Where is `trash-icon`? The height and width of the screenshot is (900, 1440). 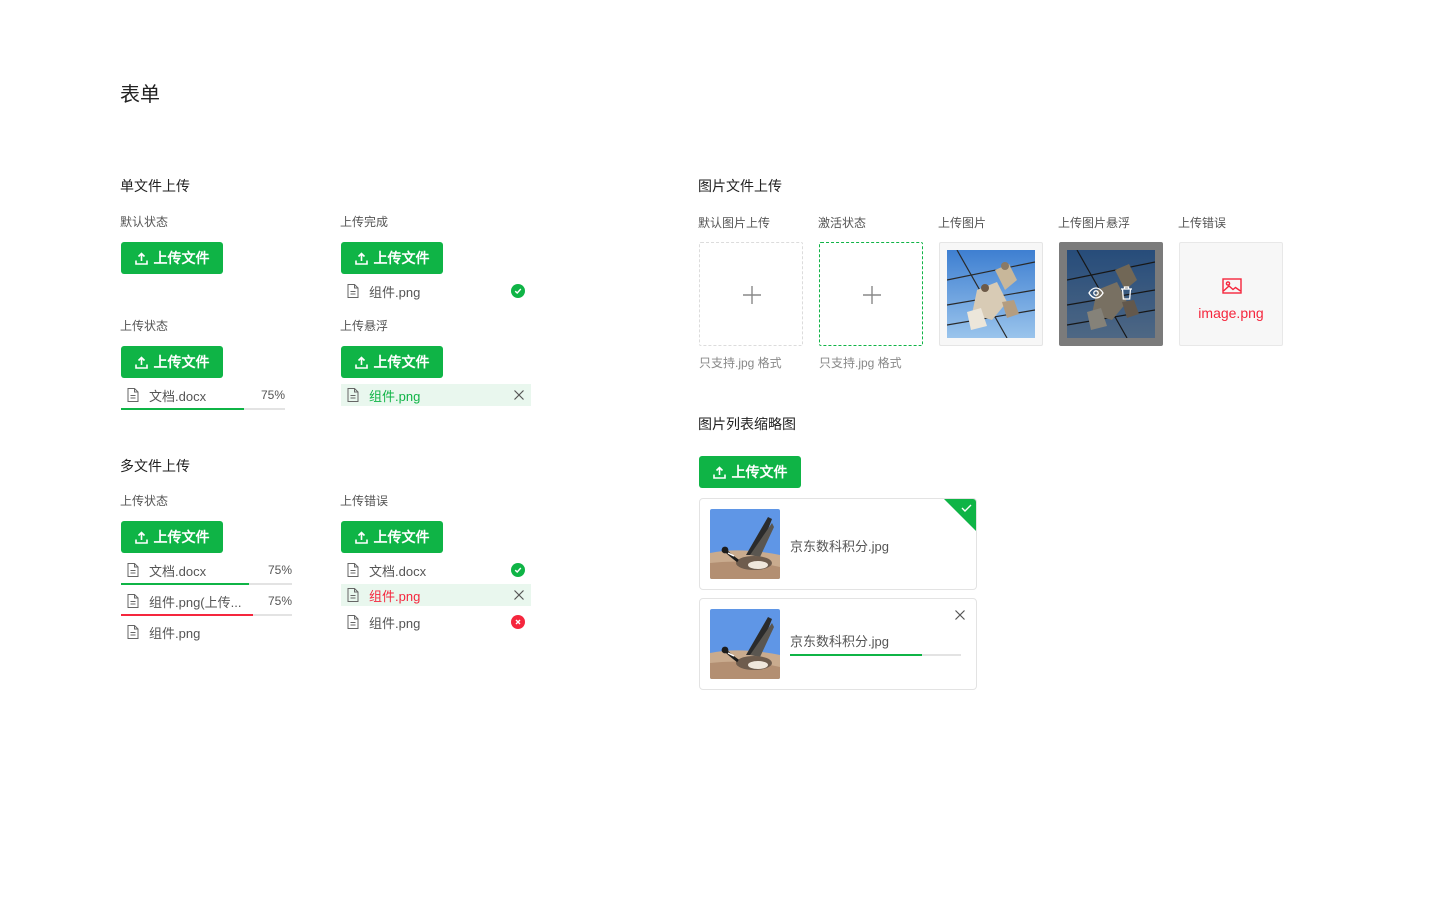 trash-icon is located at coordinates (1126, 293).